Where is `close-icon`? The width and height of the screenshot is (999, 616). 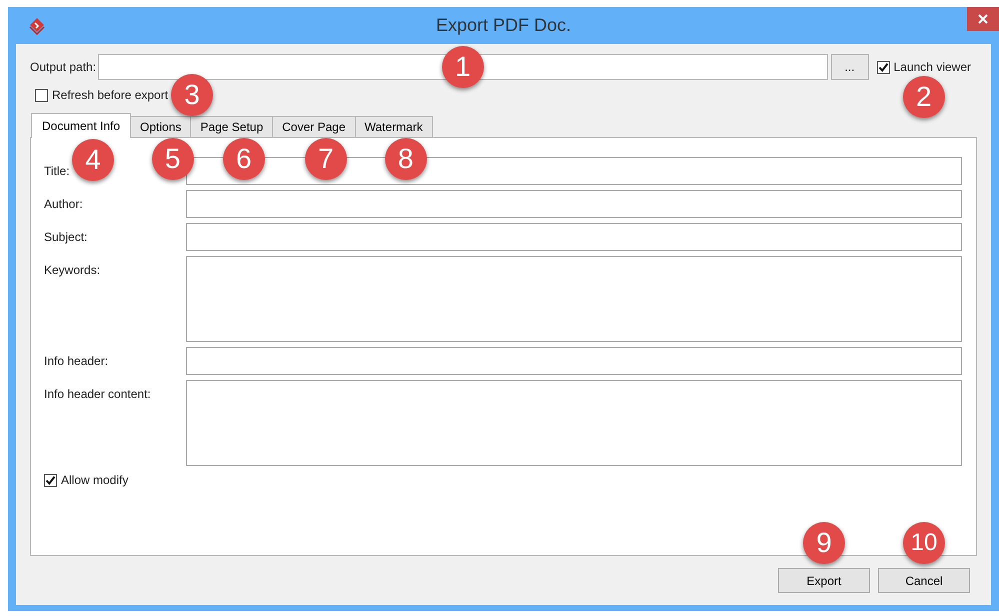 close-icon is located at coordinates (983, 19).